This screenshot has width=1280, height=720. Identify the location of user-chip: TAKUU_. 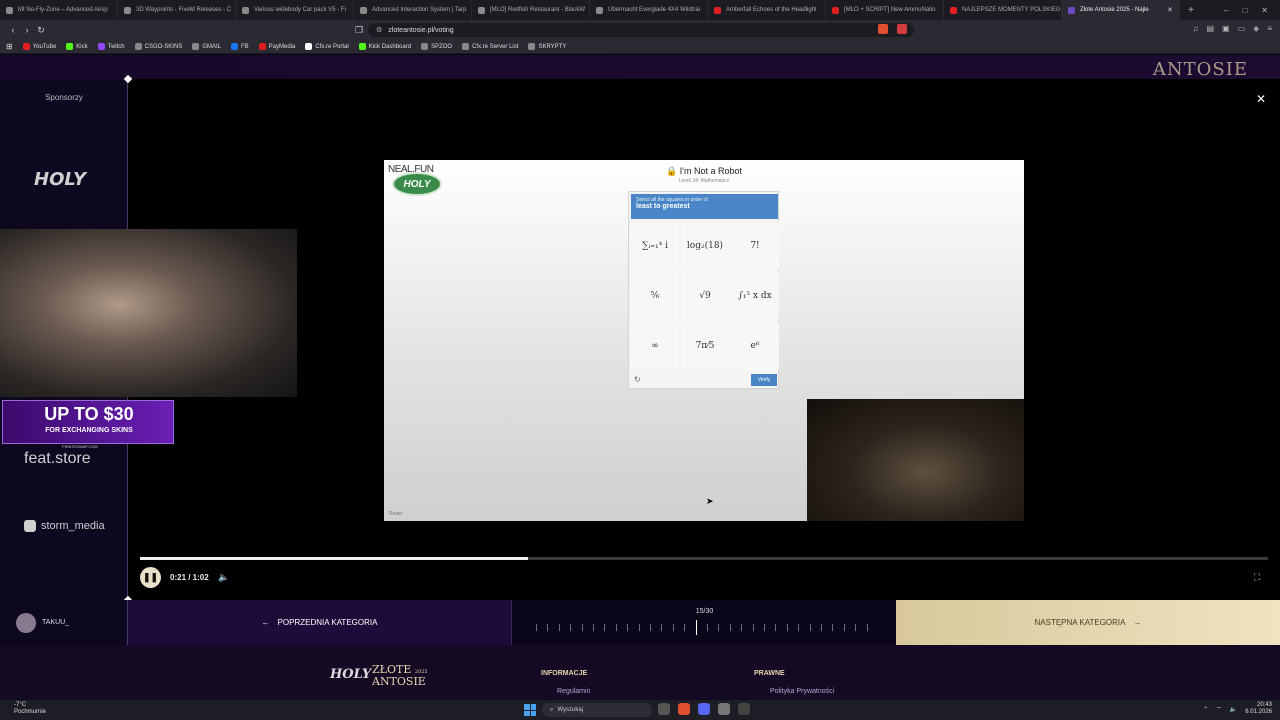
(64, 622).